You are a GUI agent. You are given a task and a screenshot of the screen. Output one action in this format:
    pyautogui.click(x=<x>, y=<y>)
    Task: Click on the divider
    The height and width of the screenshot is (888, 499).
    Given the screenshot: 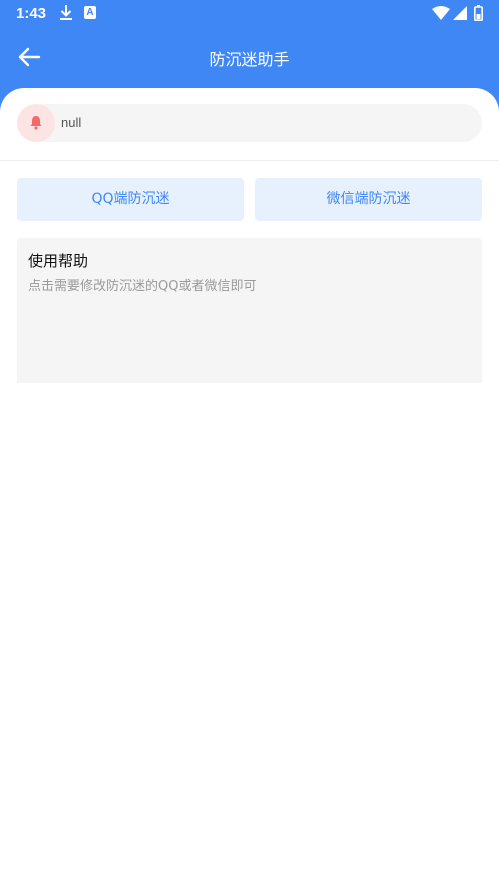 What is the action you would take?
    pyautogui.click(x=249, y=160)
    